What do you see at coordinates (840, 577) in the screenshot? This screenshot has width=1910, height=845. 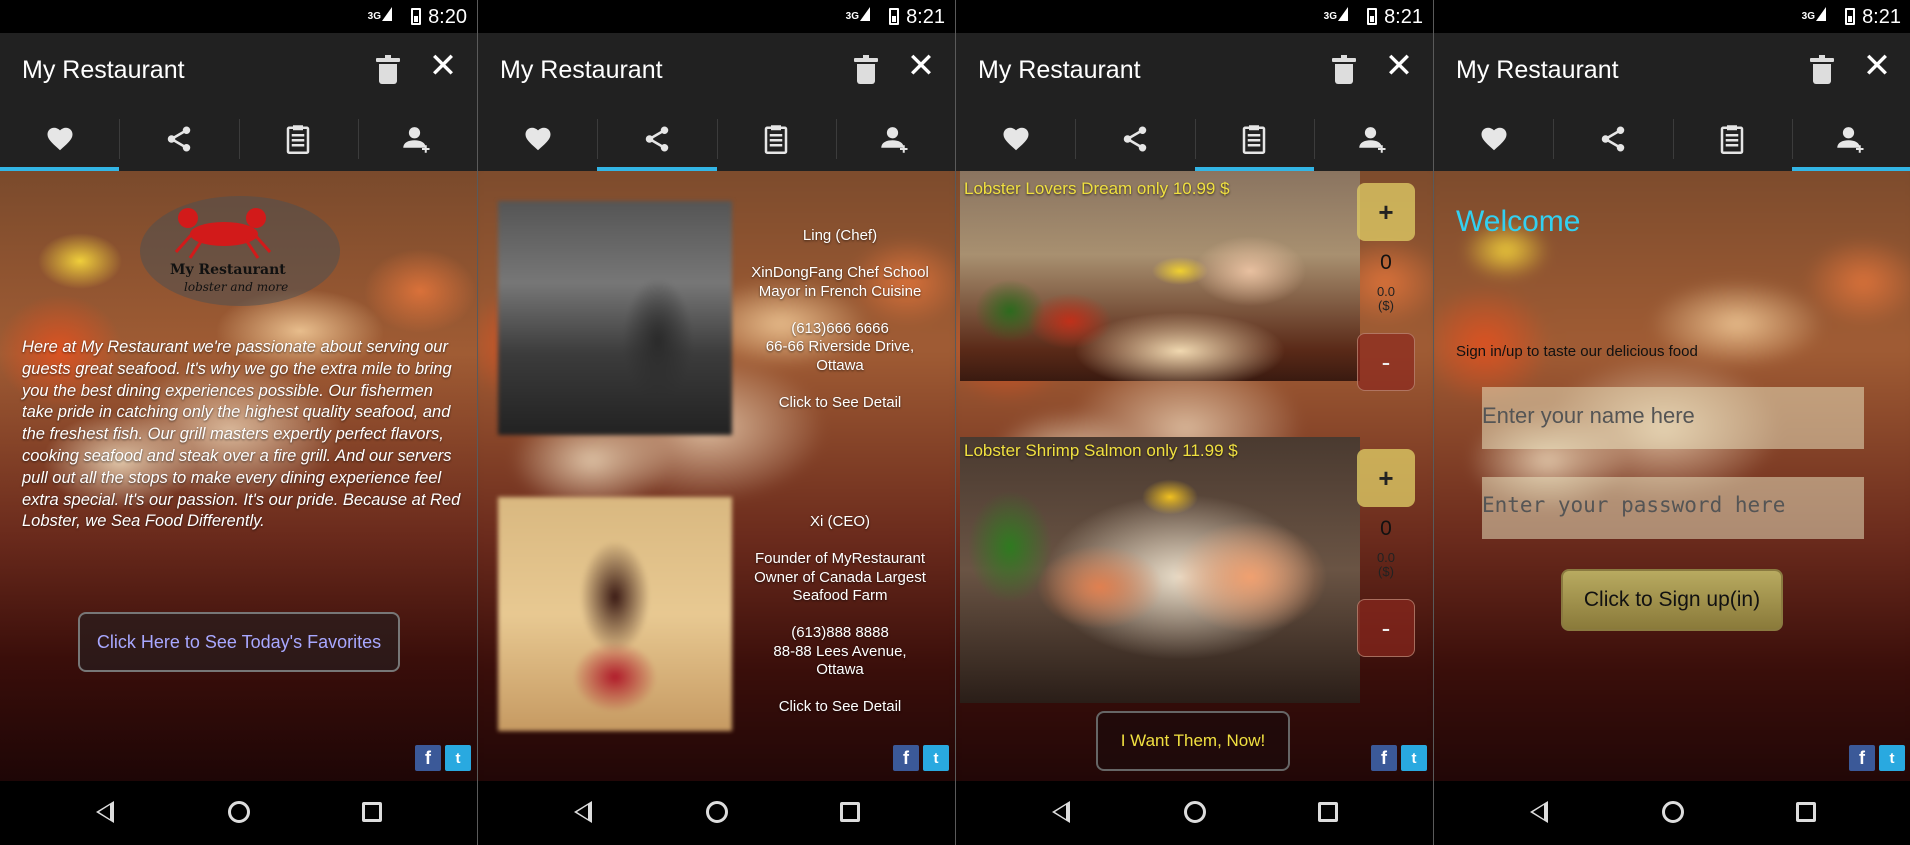 I see `person-desc-line: Owner of Canada Largest` at bounding box center [840, 577].